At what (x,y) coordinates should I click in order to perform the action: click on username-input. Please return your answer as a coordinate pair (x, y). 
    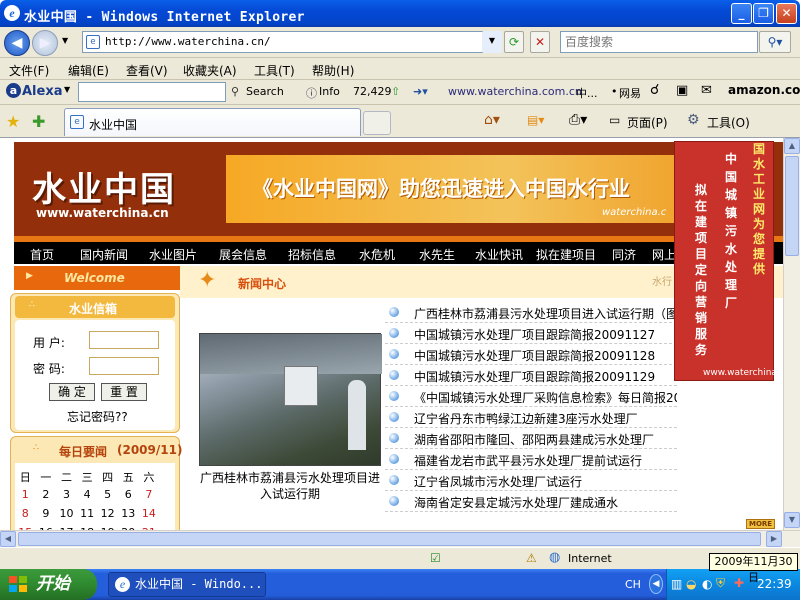
    Looking at the image, I should click on (124, 340).